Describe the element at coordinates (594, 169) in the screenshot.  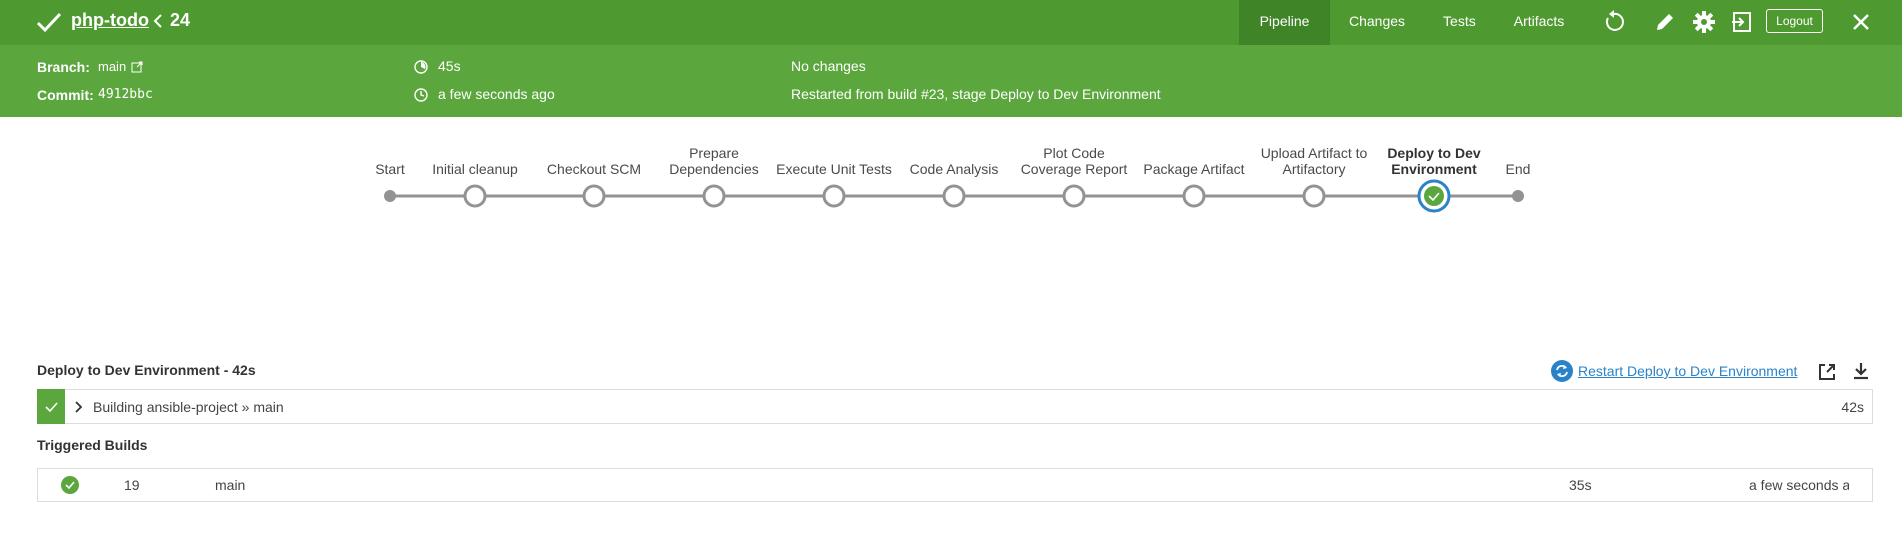
I see `stage-label: Checkout SCM` at that location.